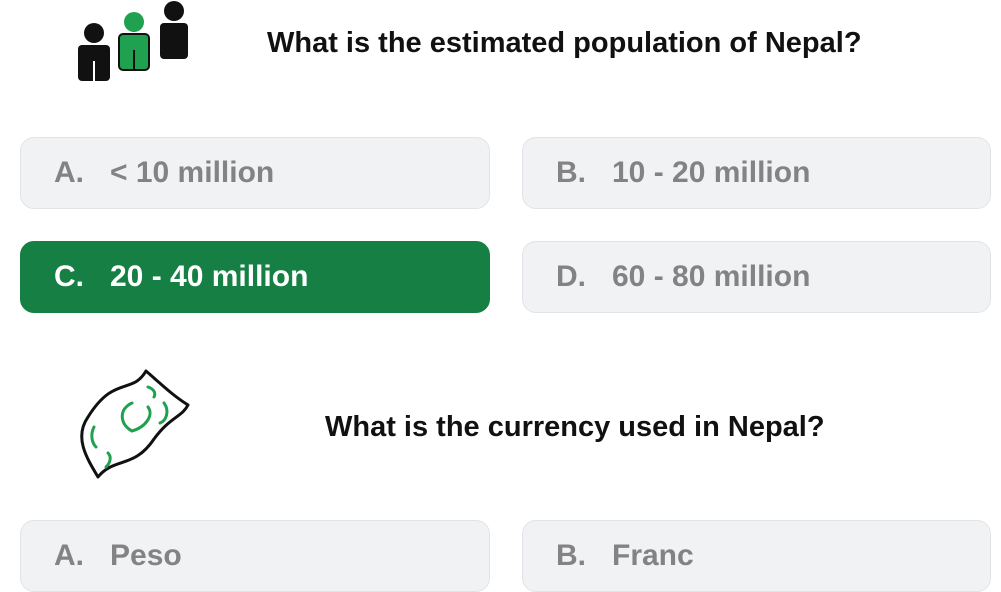  Describe the element at coordinates (134, 42) in the screenshot. I see `people-icon` at that location.